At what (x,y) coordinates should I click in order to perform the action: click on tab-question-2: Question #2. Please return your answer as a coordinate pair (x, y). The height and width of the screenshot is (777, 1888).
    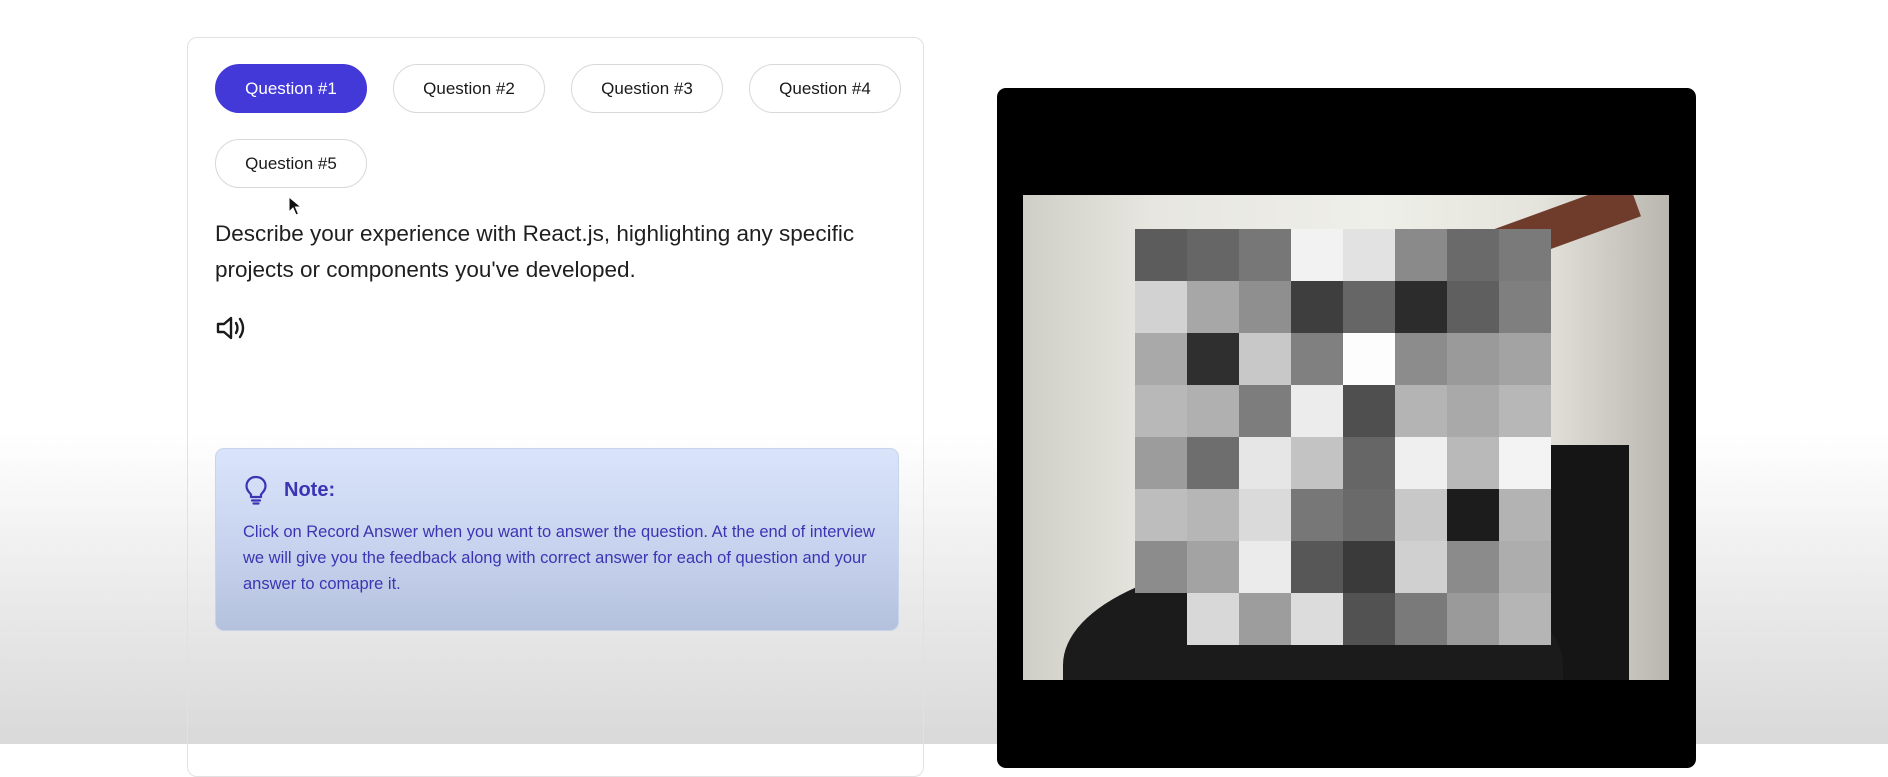
    Looking at the image, I should click on (469, 88).